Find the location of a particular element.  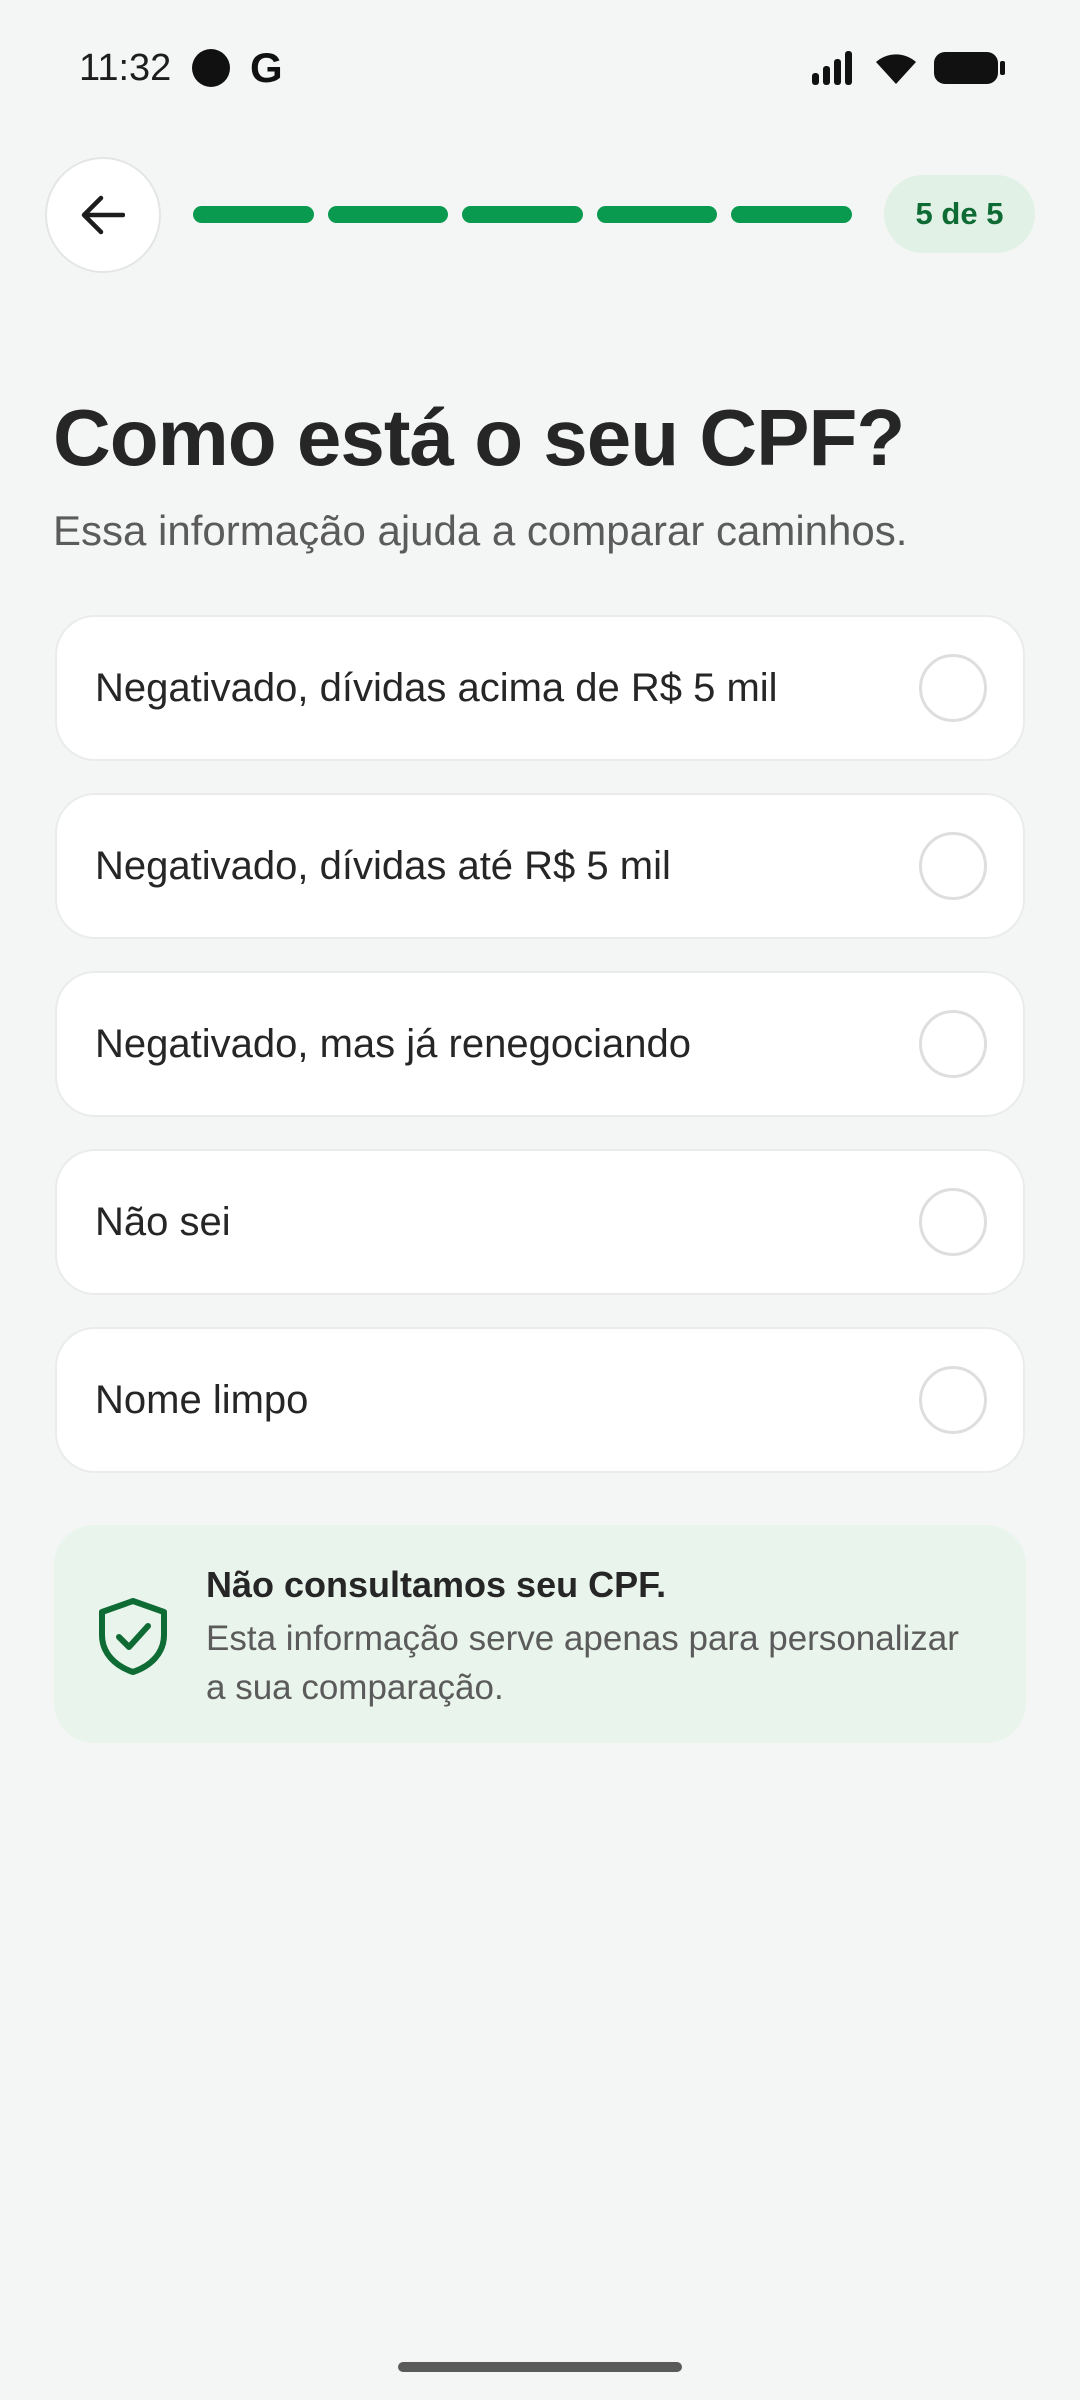

option-negativado-acima-5mil: Negativado, dívidas acima de R$ 5 mil is located at coordinates (540, 688).